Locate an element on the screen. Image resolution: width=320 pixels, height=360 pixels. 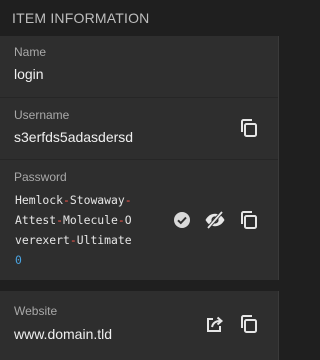
copy-username-button is located at coordinates (249, 128).